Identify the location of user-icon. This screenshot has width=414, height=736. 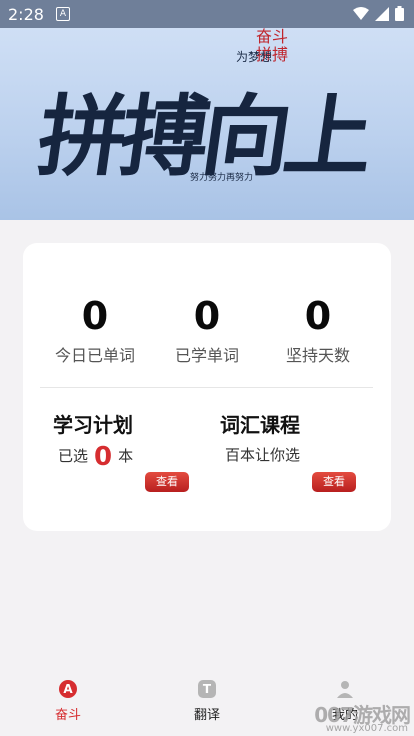
(345, 689).